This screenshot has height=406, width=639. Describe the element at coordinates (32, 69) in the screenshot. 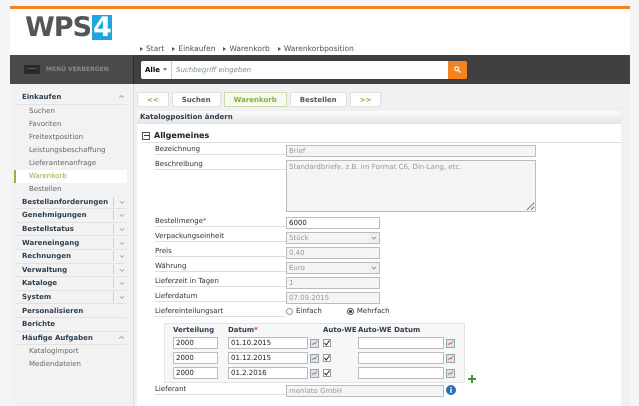

I see `menu-icon` at that location.